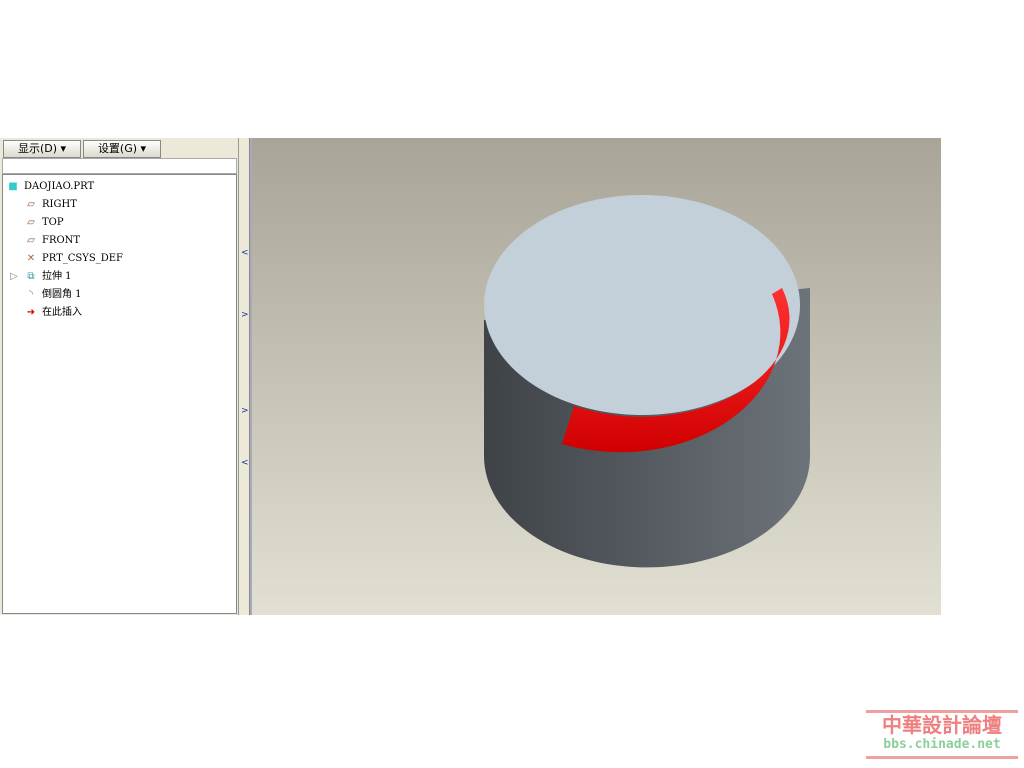 The width and height of the screenshot is (1024, 768). What do you see at coordinates (244, 376) in the screenshot?
I see `panel-splitter: < > > <` at bounding box center [244, 376].